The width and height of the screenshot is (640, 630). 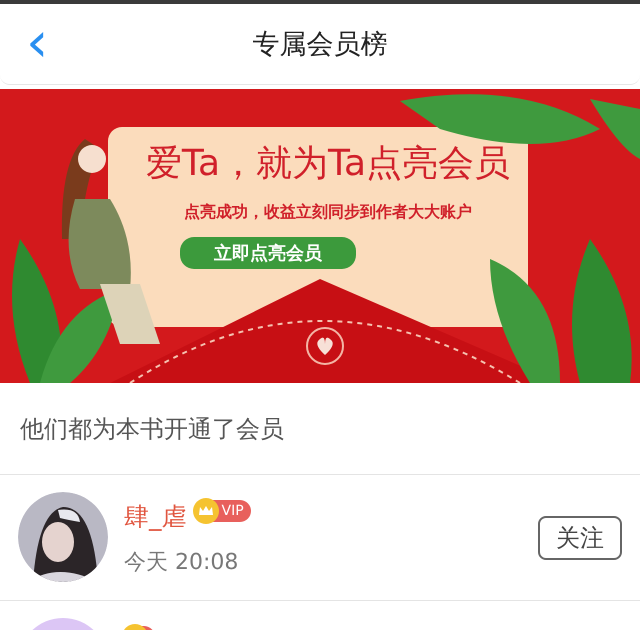 What do you see at coordinates (268, 253) in the screenshot?
I see `activate-membership-button: 立即点亮会员` at bounding box center [268, 253].